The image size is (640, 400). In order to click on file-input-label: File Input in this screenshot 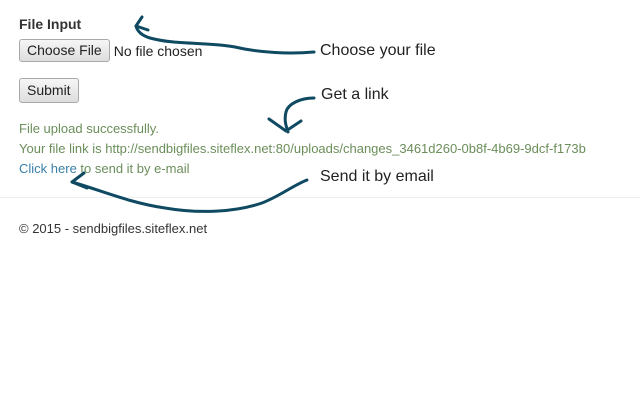, I will do `click(50, 24)`.